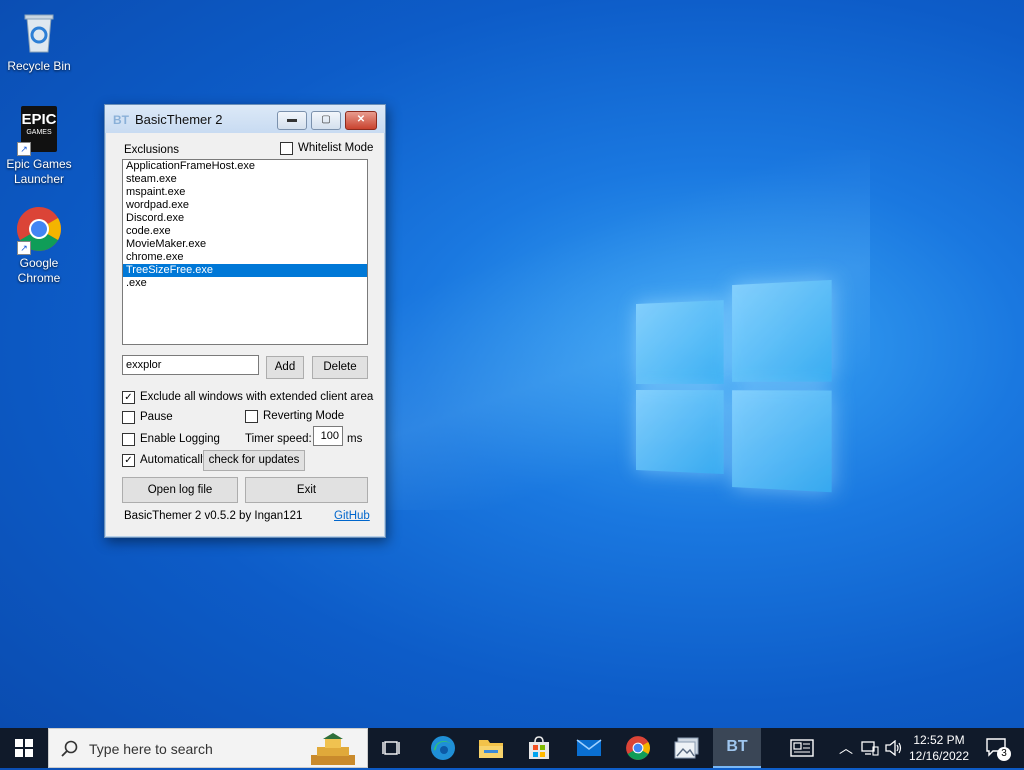  What do you see at coordinates (355, 439) in the screenshot?
I see `timer-unit: ms` at bounding box center [355, 439].